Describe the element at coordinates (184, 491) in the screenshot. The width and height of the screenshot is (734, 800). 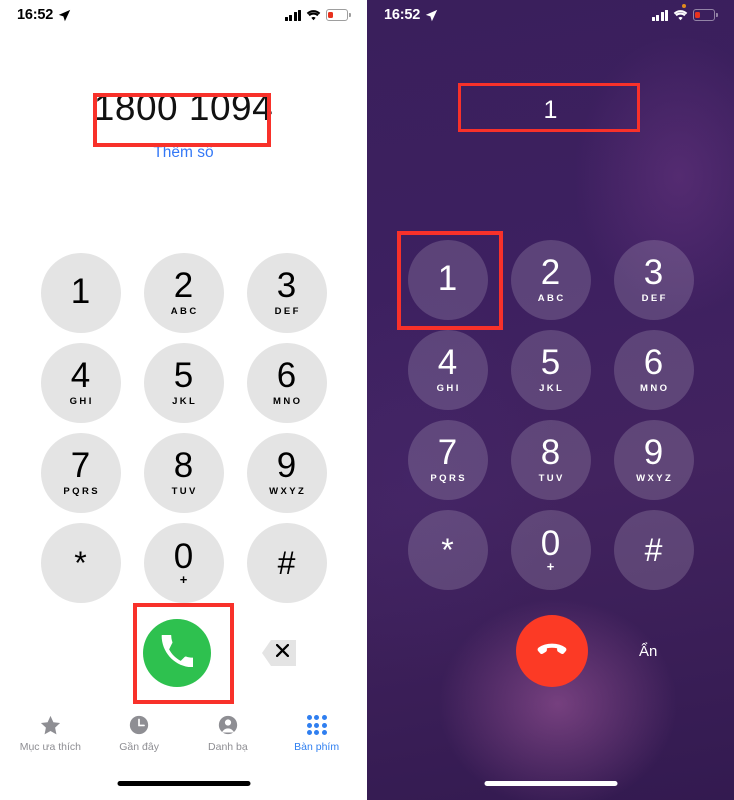
I see `key-letters: TUV` at that location.